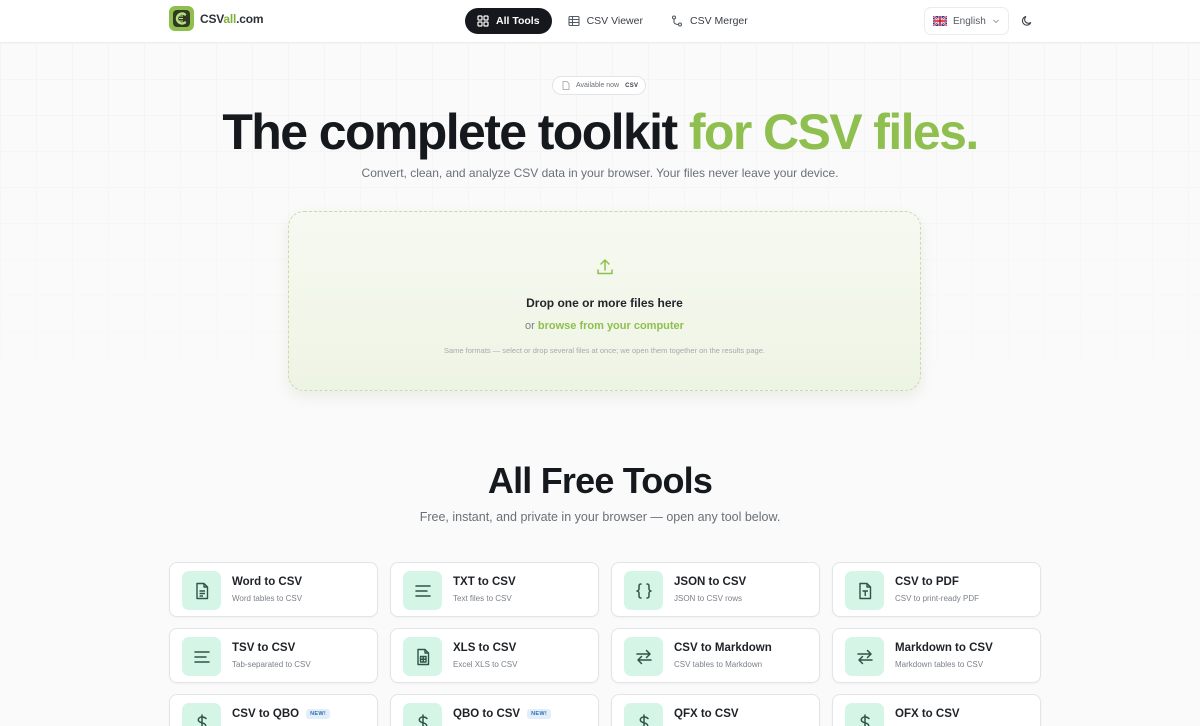 The width and height of the screenshot is (1200, 726). Describe the element at coordinates (518, 21) in the screenshot. I see `nav-label: All Tools` at that location.